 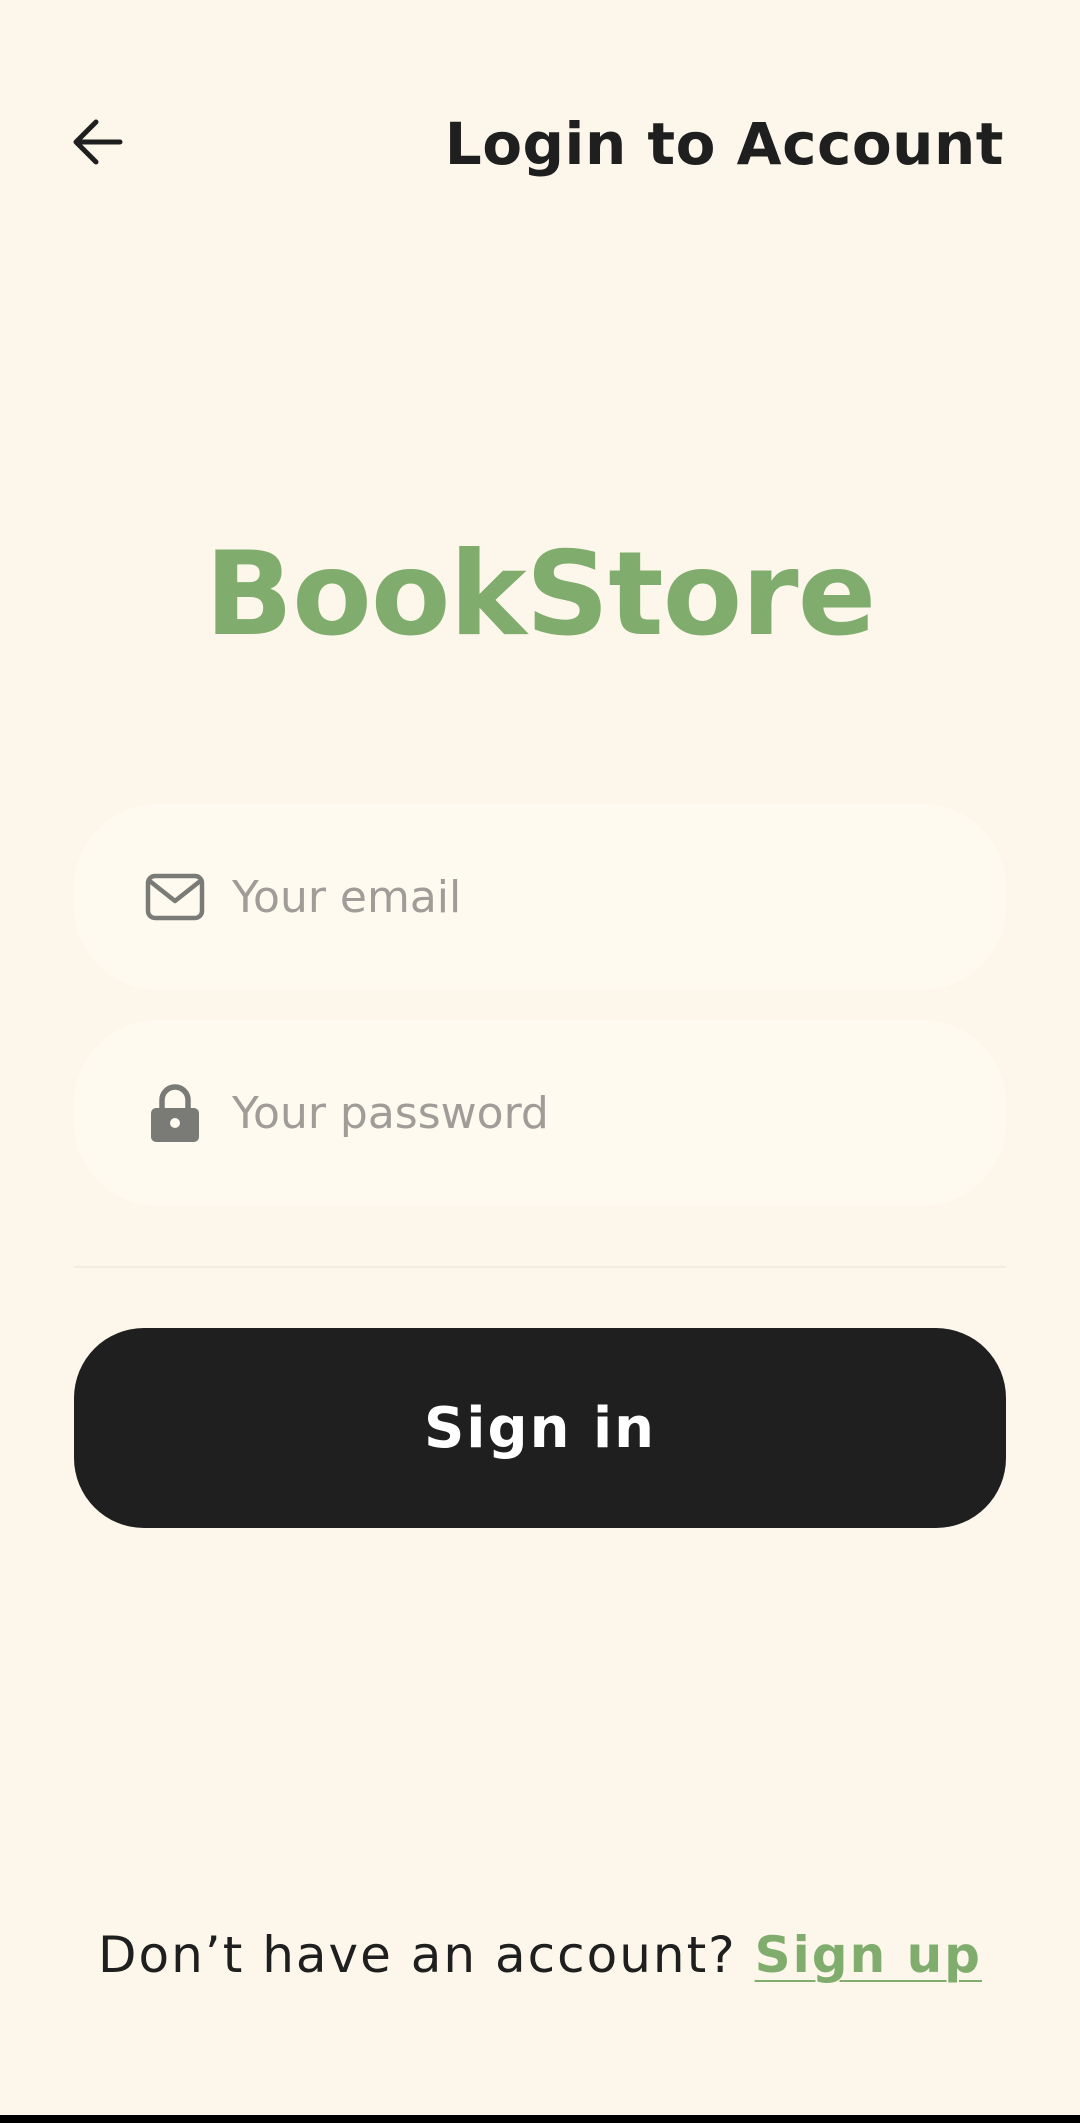 I want to click on email-field-container, so click(x=540, y=897).